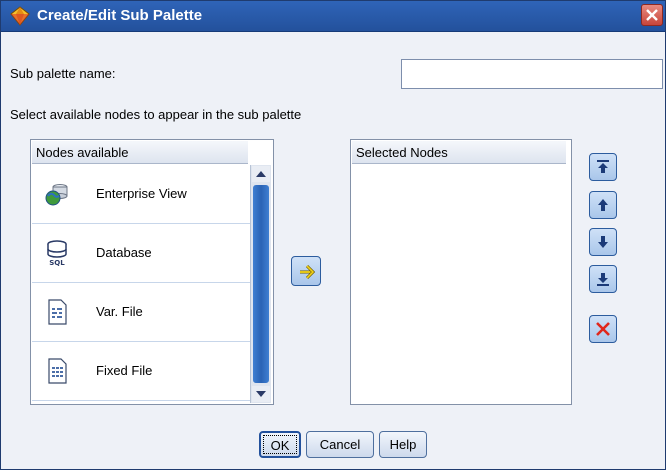 This screenshot has height=470, width=666. I want to click on help-button: Help, so click(403, 444).